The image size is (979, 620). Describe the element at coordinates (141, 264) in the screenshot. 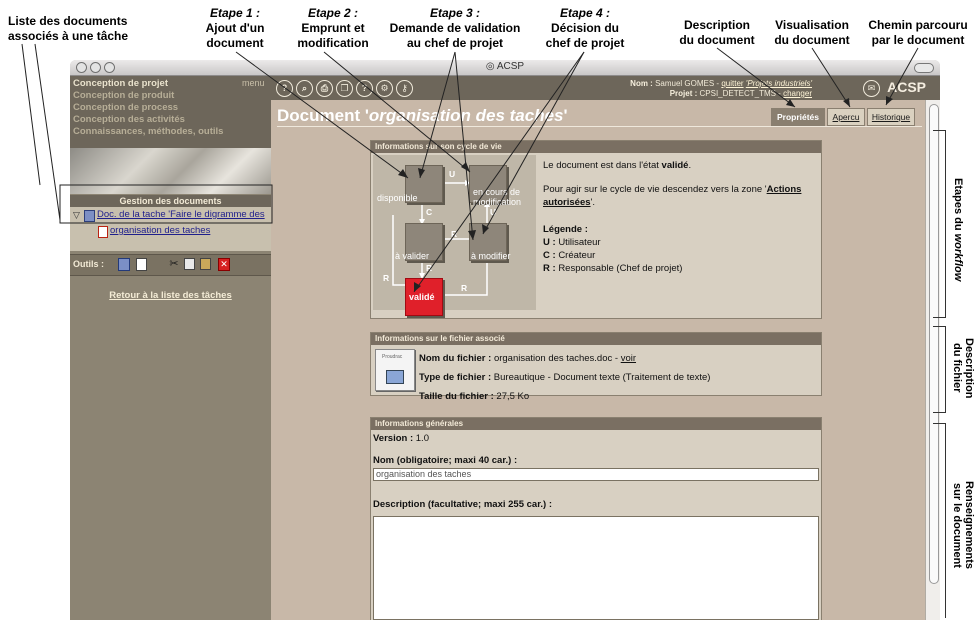

I see `new-document-icon` at that location.